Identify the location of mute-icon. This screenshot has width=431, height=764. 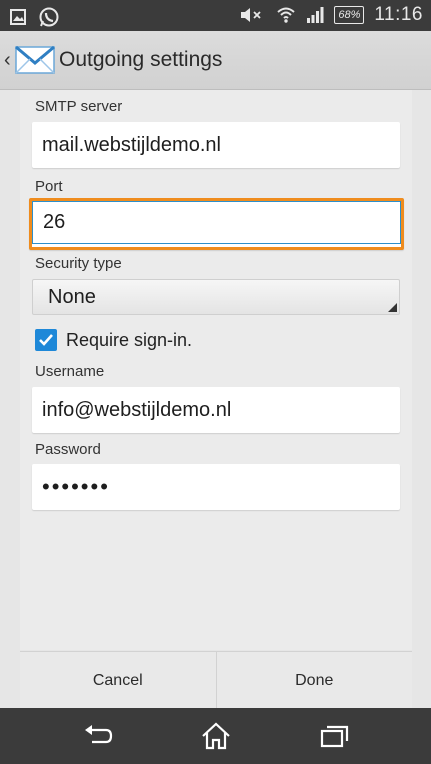
(251, 15).